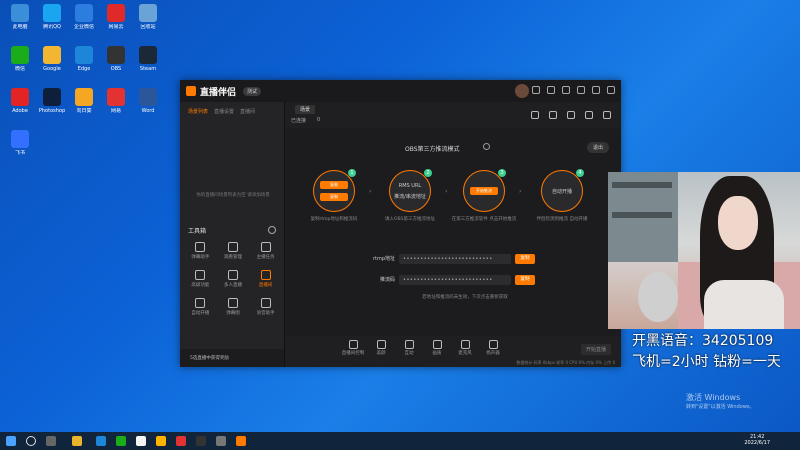 This screenshot has width=800, height=450. I want to click on message-icon, so click(536, 90).